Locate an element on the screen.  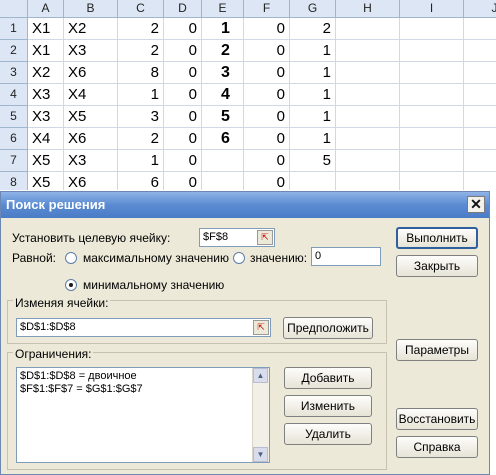
row-header: 8 is located at coordinates (14, 181).